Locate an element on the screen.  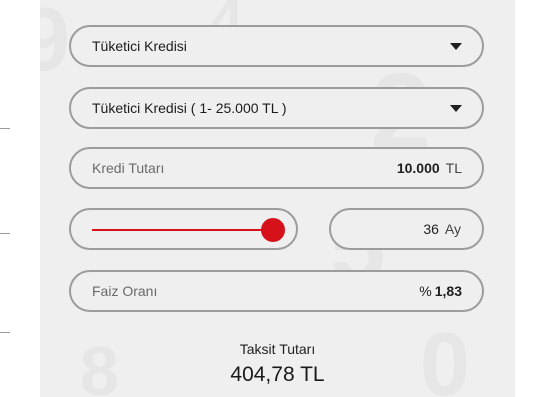
svg-text: 9 is located at coordinates (55, 45).